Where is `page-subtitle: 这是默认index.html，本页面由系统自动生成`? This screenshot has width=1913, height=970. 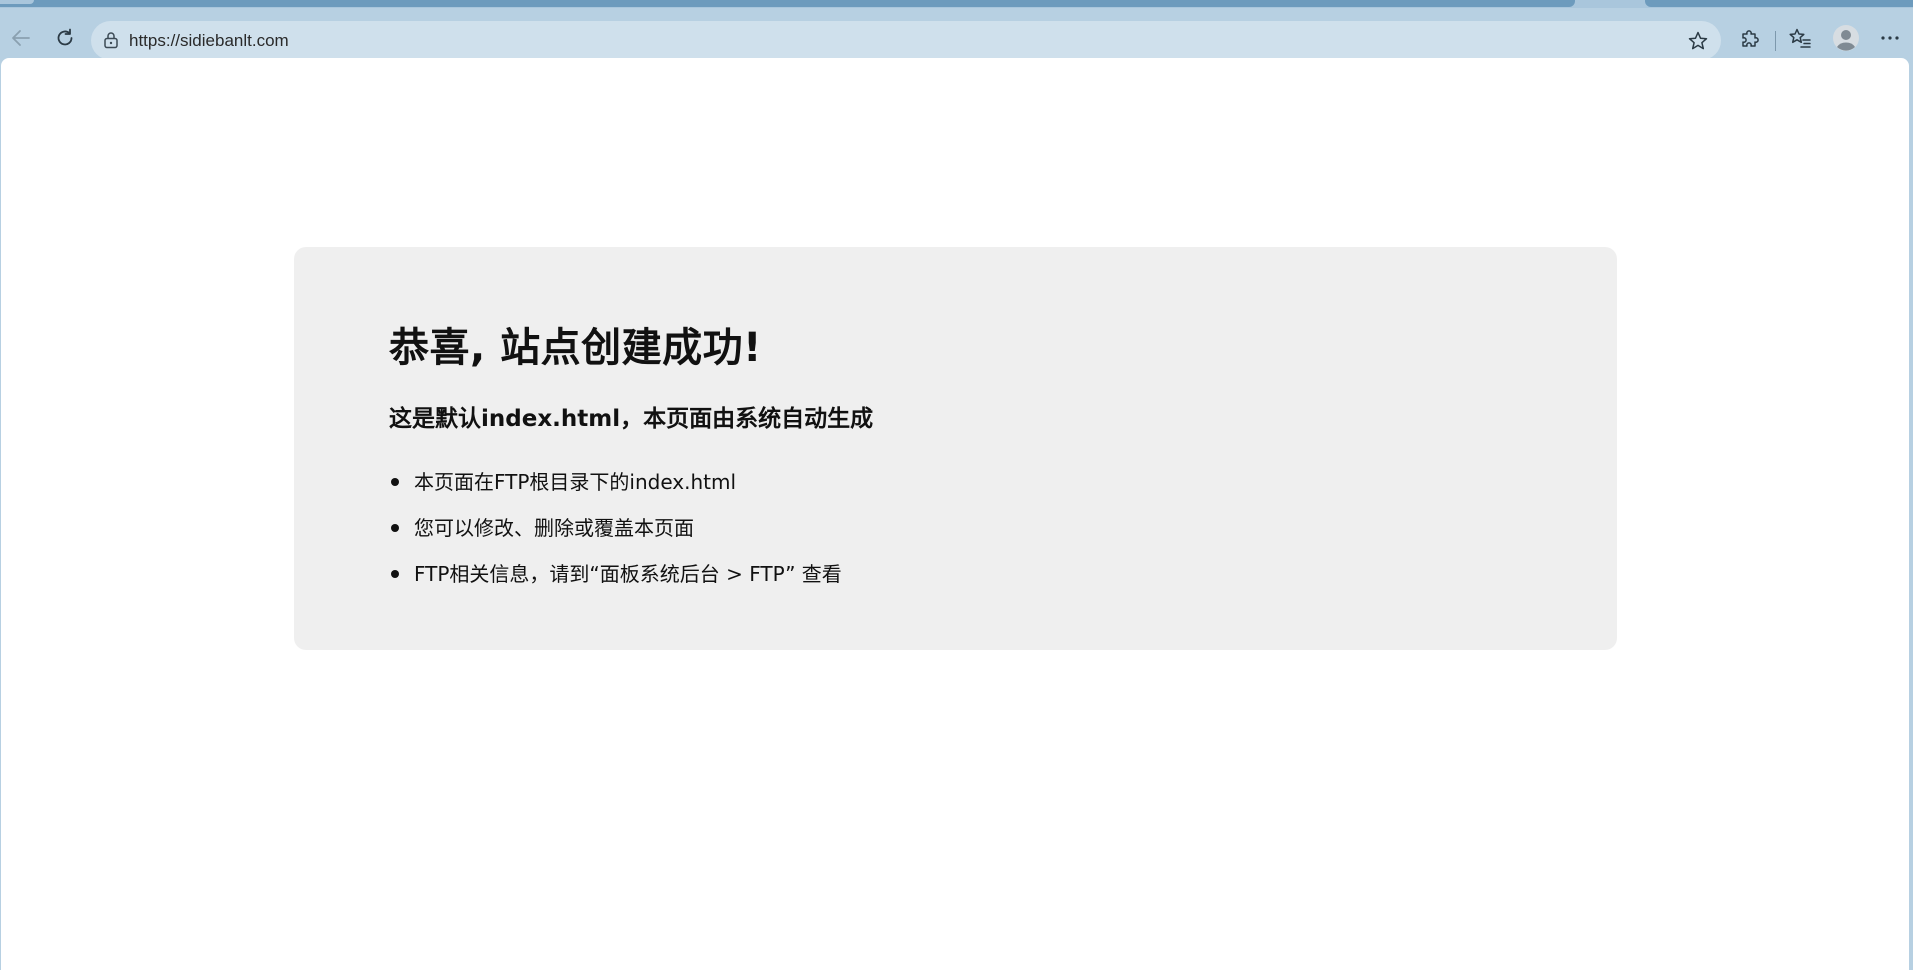
page-subtitle: 这是默认index.html，本页面由系统自动生成 is located at coordinates (631, 419).